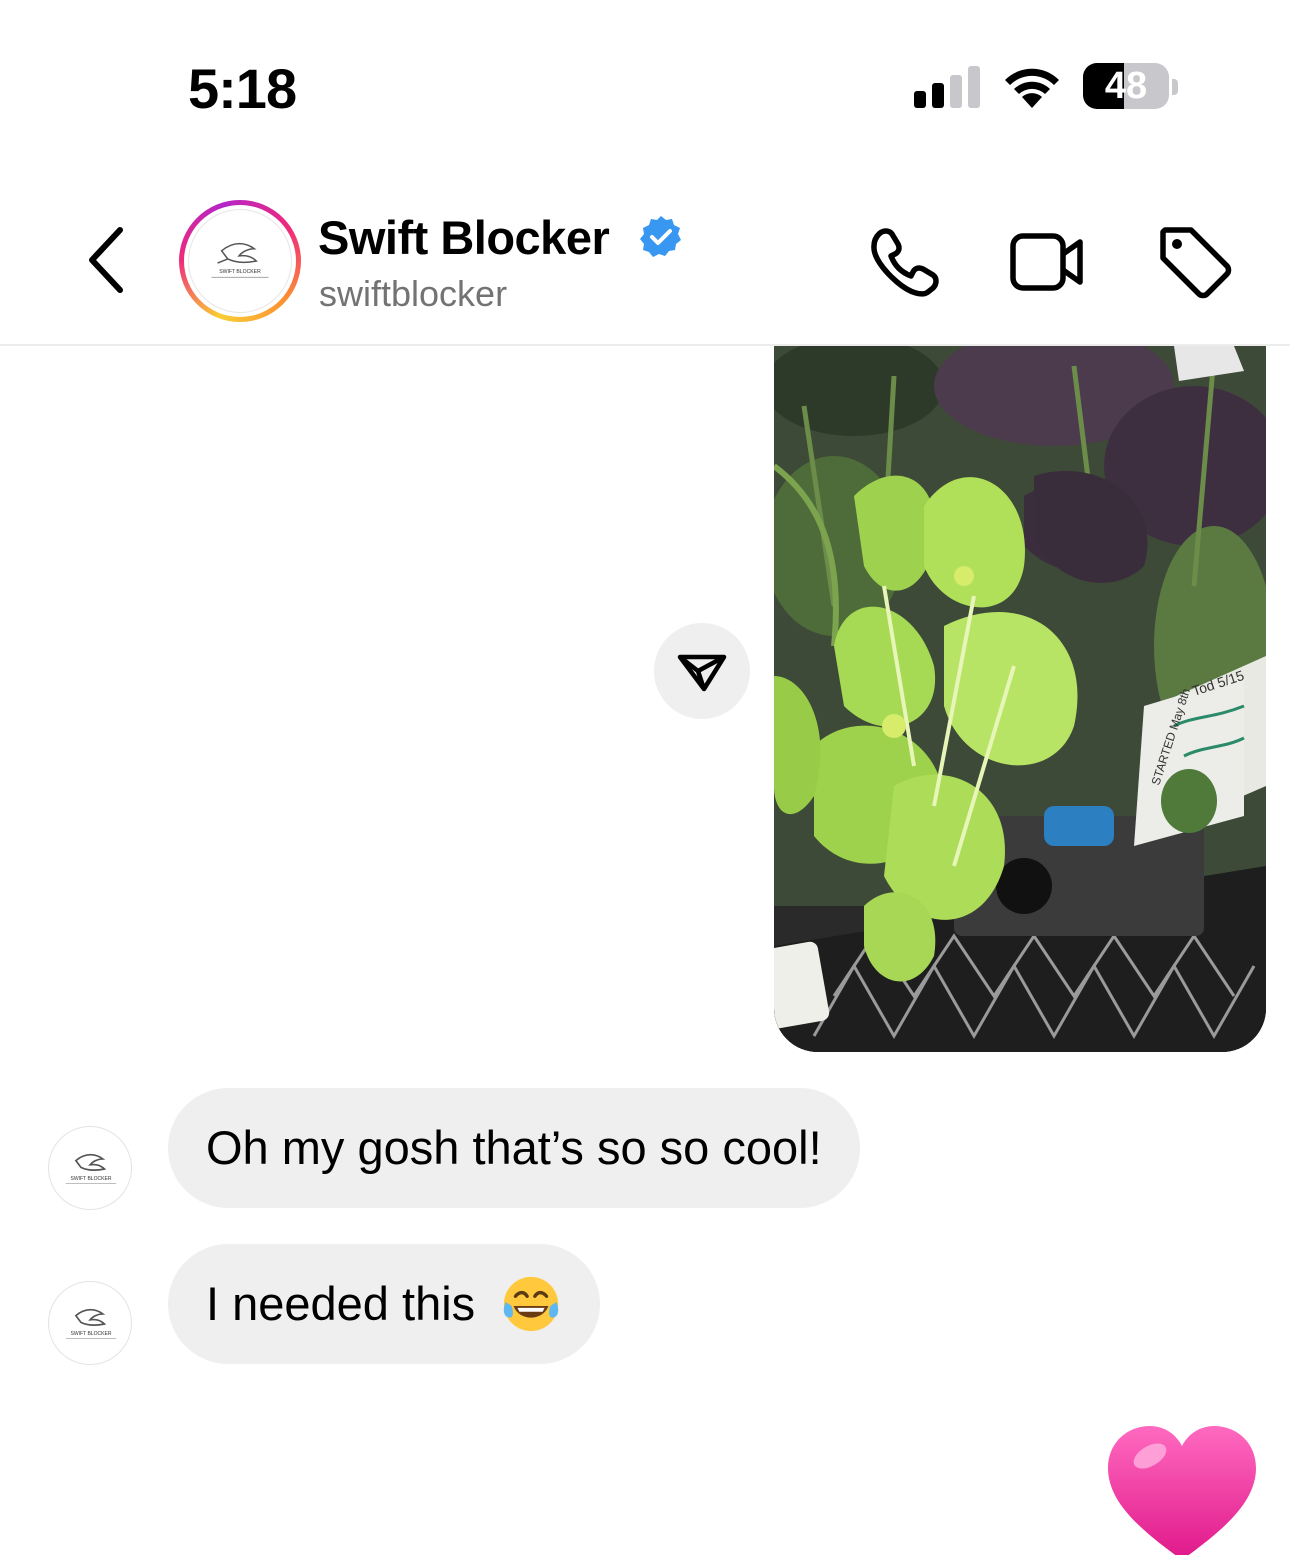 This screenshot has height=1555, width=1290. What do you see at coordinates (107, 260) in the screenshot?
I see `chevron-left-icon` at bounding box center [107, 260].